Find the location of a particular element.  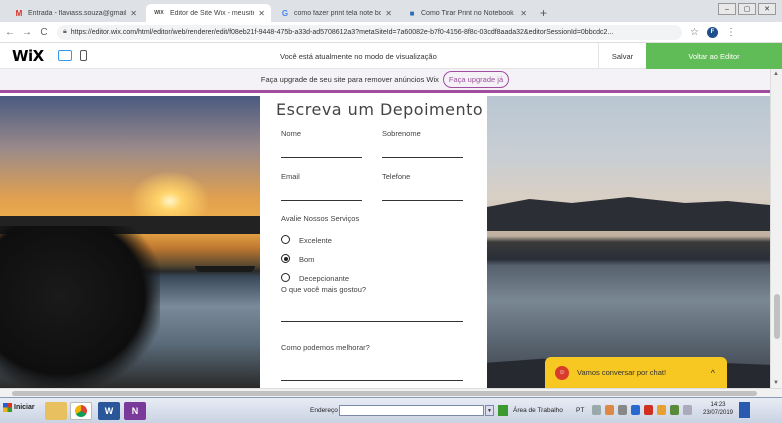

tab-google-search: G como fazer print tela note book ✕ is located at coordinates (336, 13).